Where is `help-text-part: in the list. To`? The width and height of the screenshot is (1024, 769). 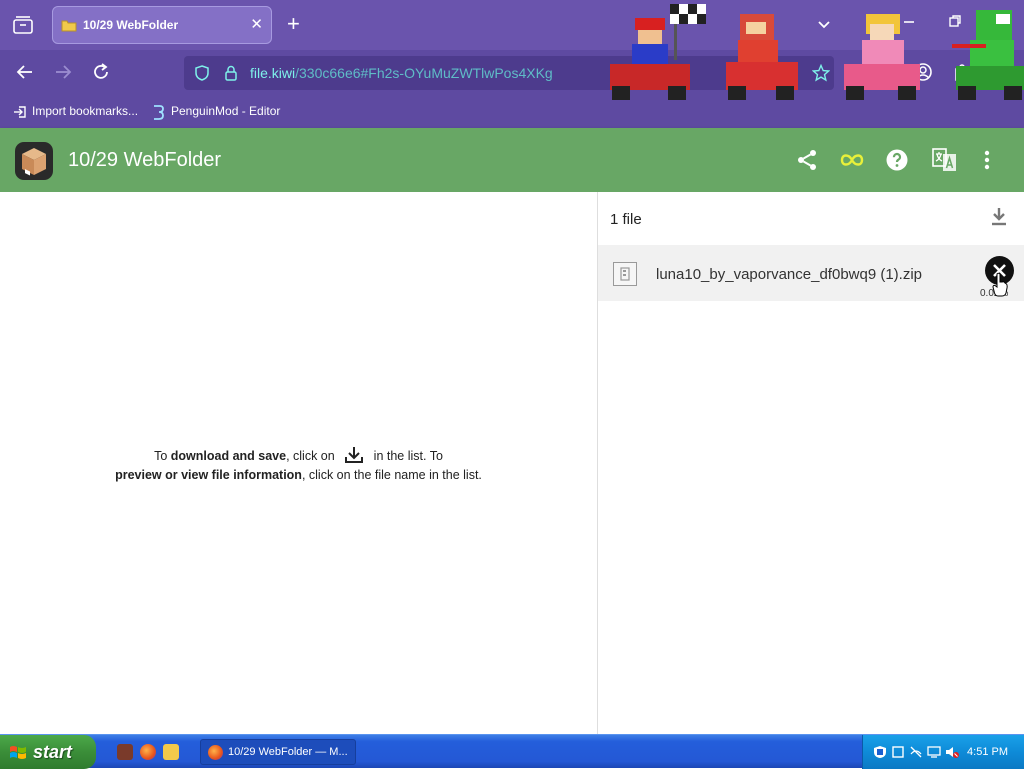 help-text-part: in the list. To is located at coordinates (406, 456).